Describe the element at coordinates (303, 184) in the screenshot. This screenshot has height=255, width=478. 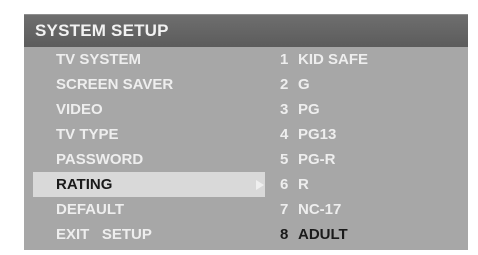
I see `option-label: R` at that location.